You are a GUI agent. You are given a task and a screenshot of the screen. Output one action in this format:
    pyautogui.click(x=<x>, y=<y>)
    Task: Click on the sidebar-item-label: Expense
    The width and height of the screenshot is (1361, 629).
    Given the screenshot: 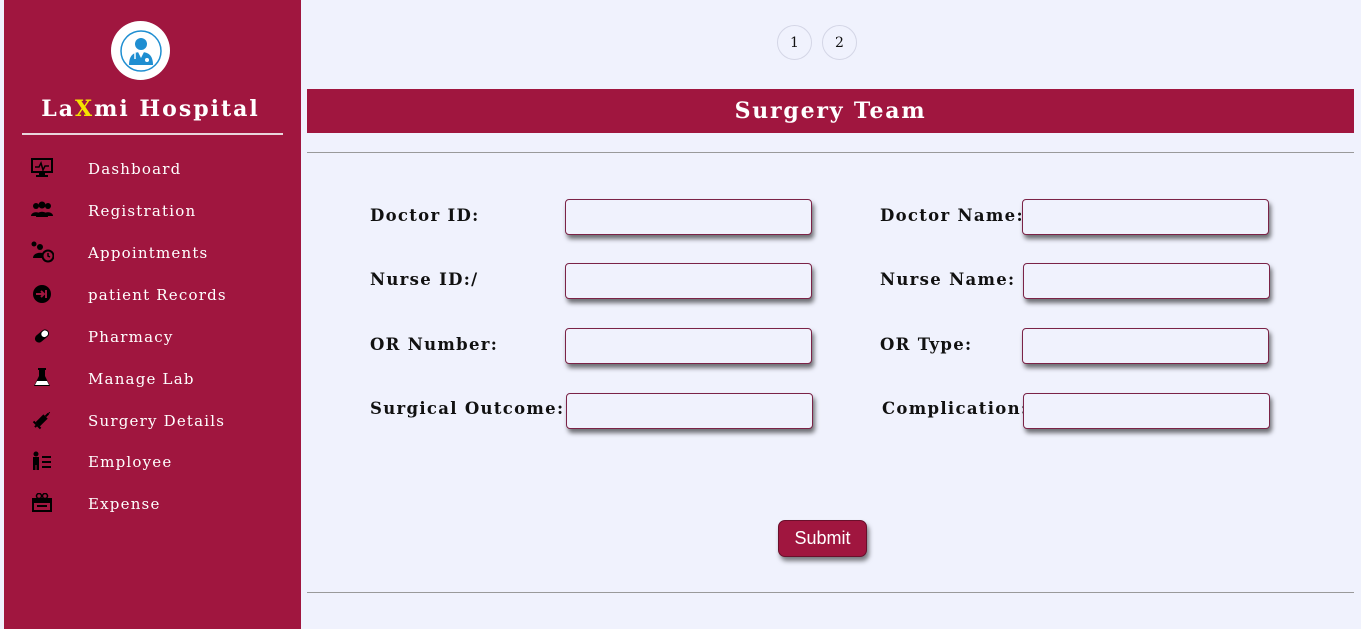 What is the action you would take?
    pyautogui.click(x=124, y=504)
    